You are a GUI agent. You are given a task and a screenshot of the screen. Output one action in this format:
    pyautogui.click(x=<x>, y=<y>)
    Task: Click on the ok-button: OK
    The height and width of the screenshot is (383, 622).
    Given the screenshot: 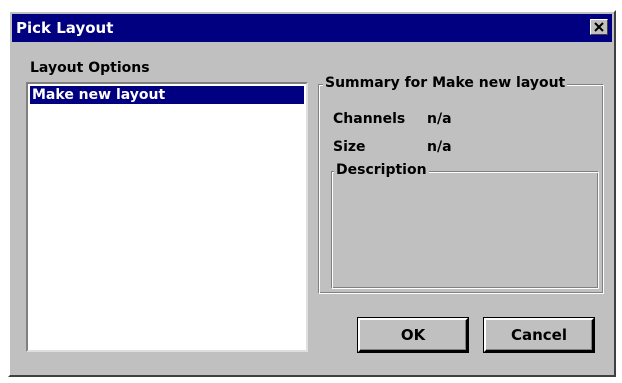 What is the action you would take?
    pyautogui.click(x=413, y=335)
    